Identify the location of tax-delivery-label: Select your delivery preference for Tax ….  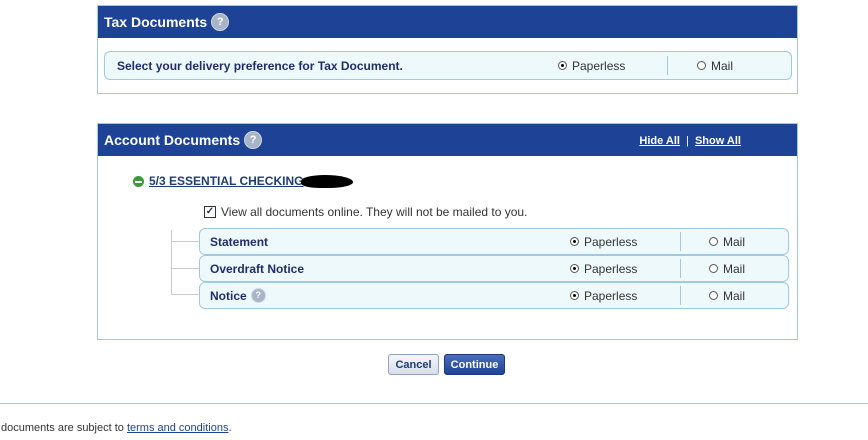
(260, 65).